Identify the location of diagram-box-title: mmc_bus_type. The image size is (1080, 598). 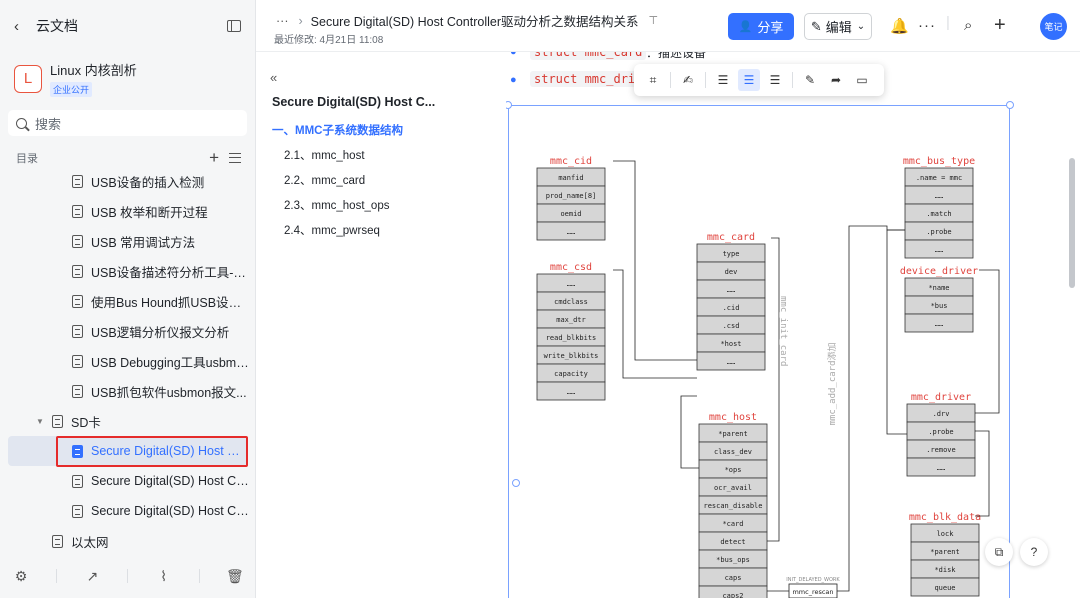
(939, 161).